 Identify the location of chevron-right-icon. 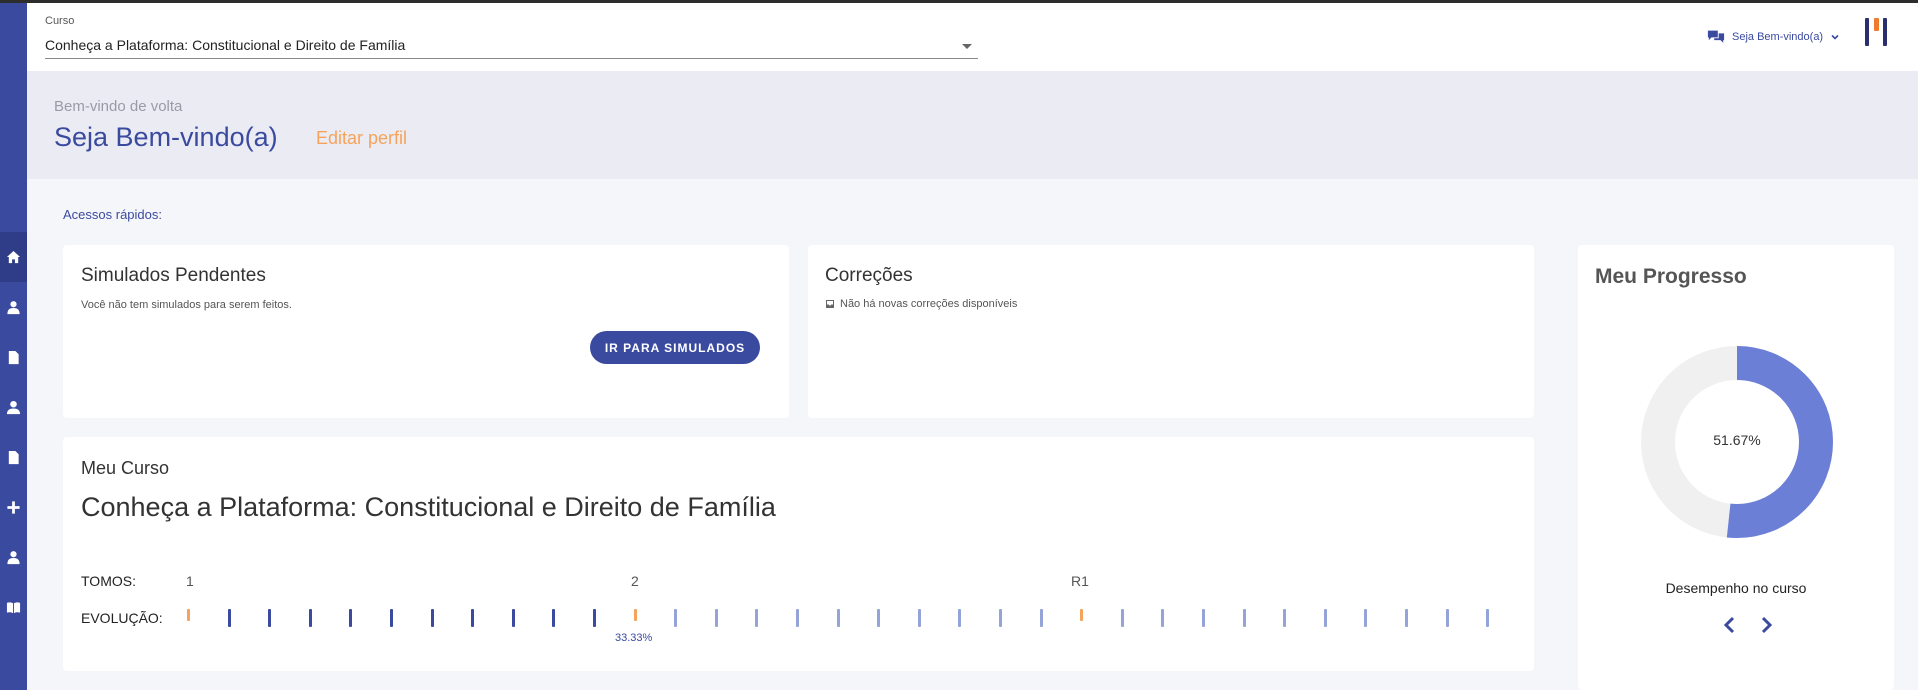
(1767, 625).